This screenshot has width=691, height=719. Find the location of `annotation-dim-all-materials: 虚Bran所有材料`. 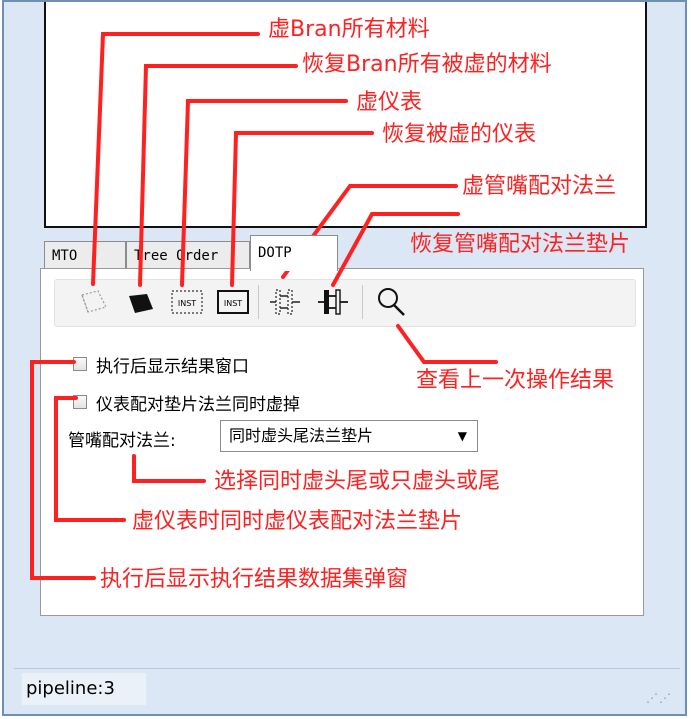

annotation-dim-all-materials: 虚Bran所有材料 is located at coordinates (349, 29).